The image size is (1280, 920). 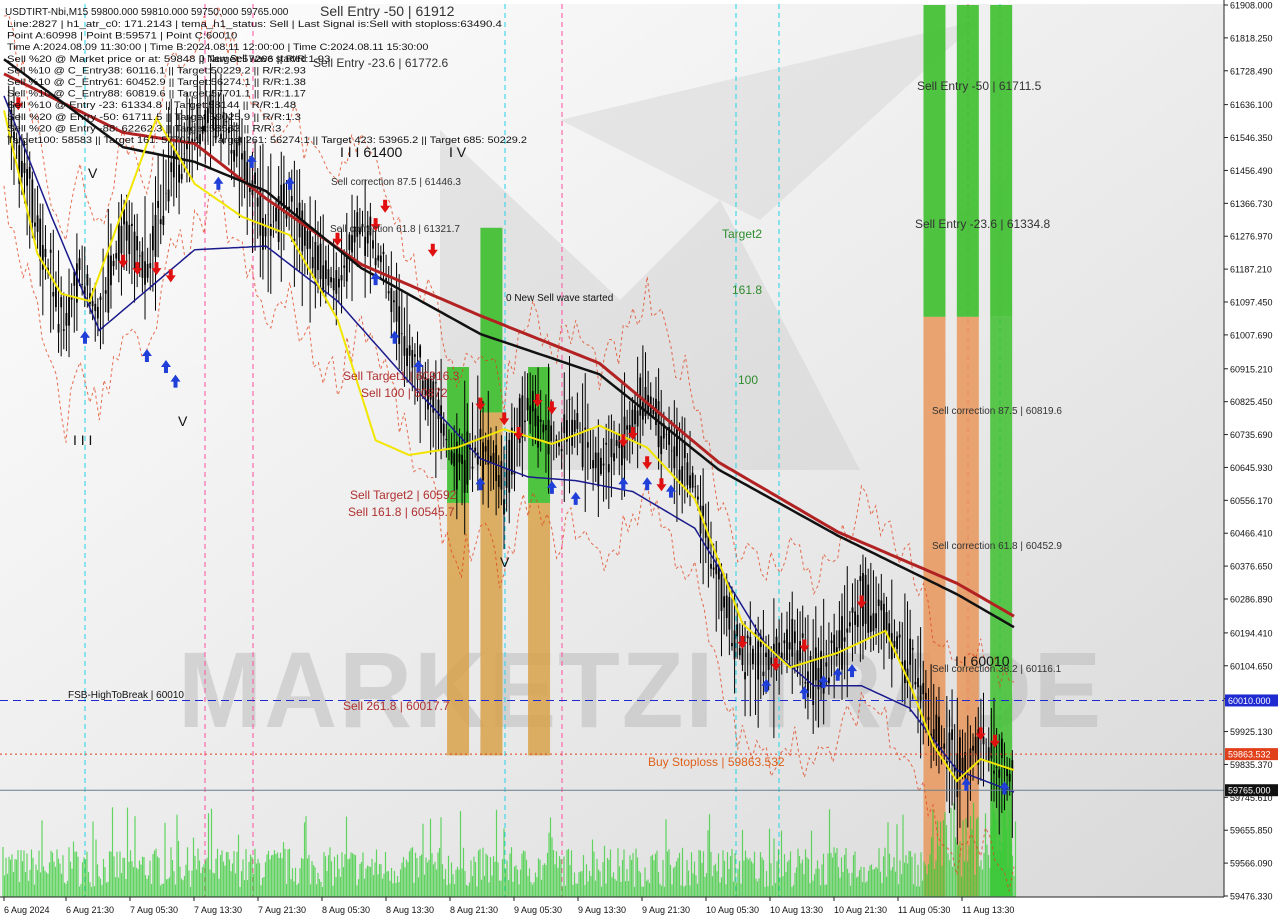 I want to click on price-tick-label: 61818.250, so click(x=1251, y=38).